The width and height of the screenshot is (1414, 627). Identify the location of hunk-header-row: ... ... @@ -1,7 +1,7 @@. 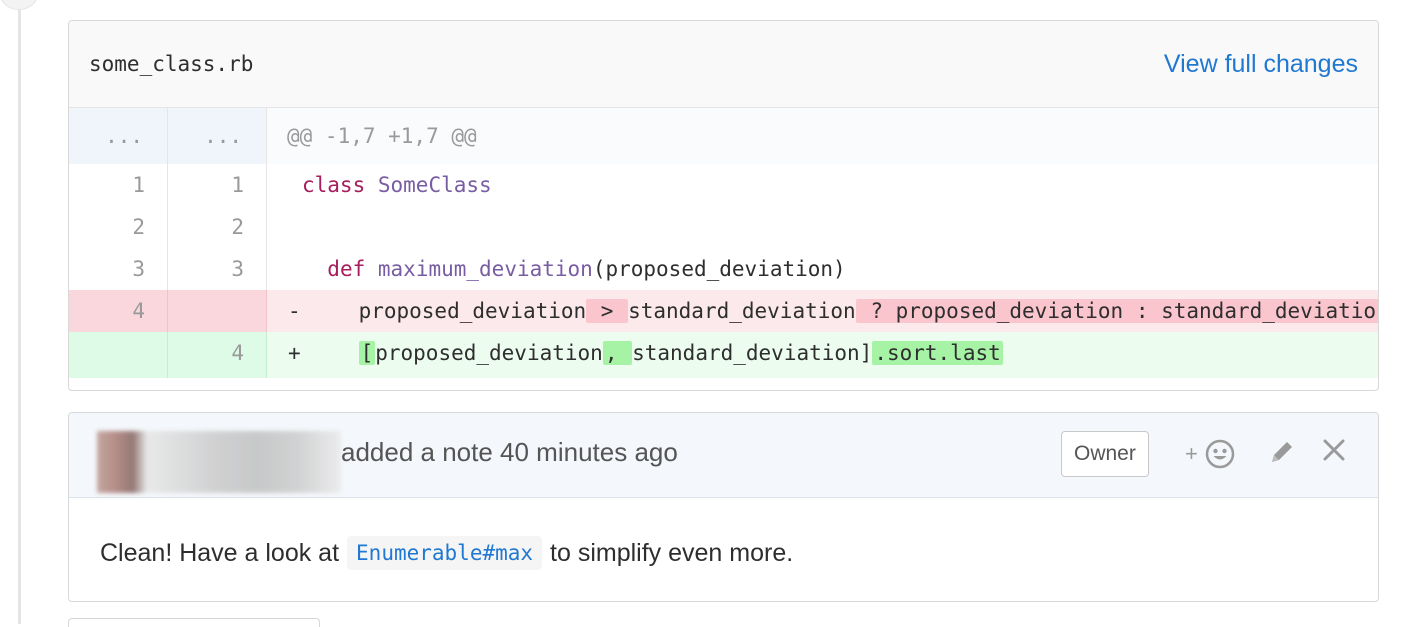
(723, 136).